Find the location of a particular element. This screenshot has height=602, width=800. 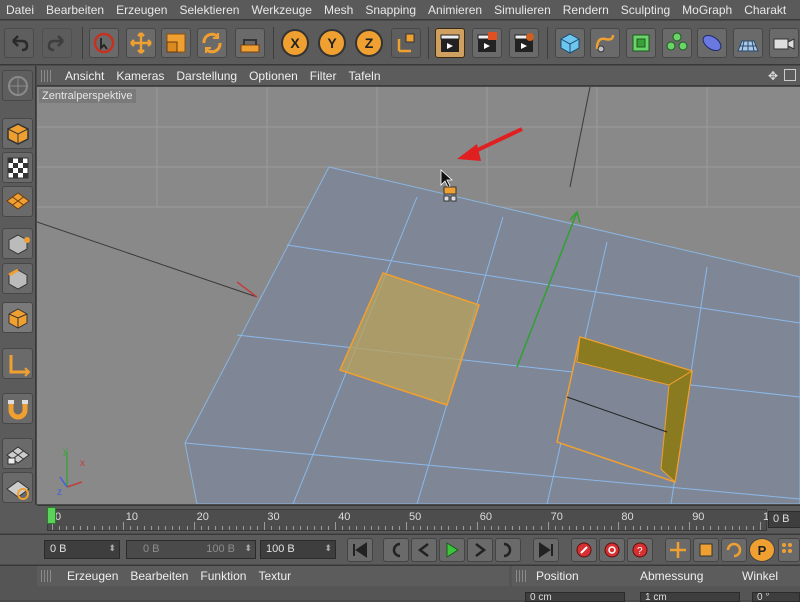

preview-range-field: 0 B 100 B ⬍ is located at coordinates (191, 549).